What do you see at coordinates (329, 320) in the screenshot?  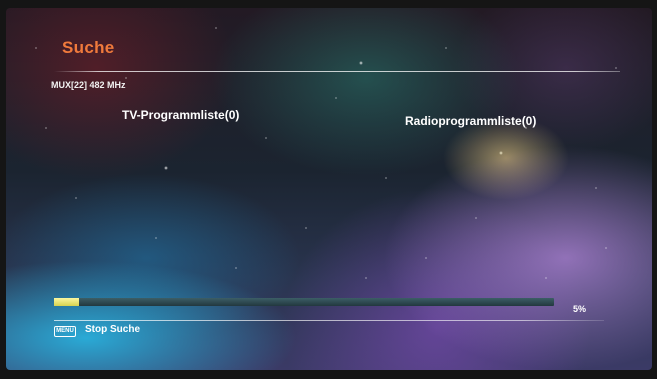 I see `footer-divider` at bounding box center [329, 320].